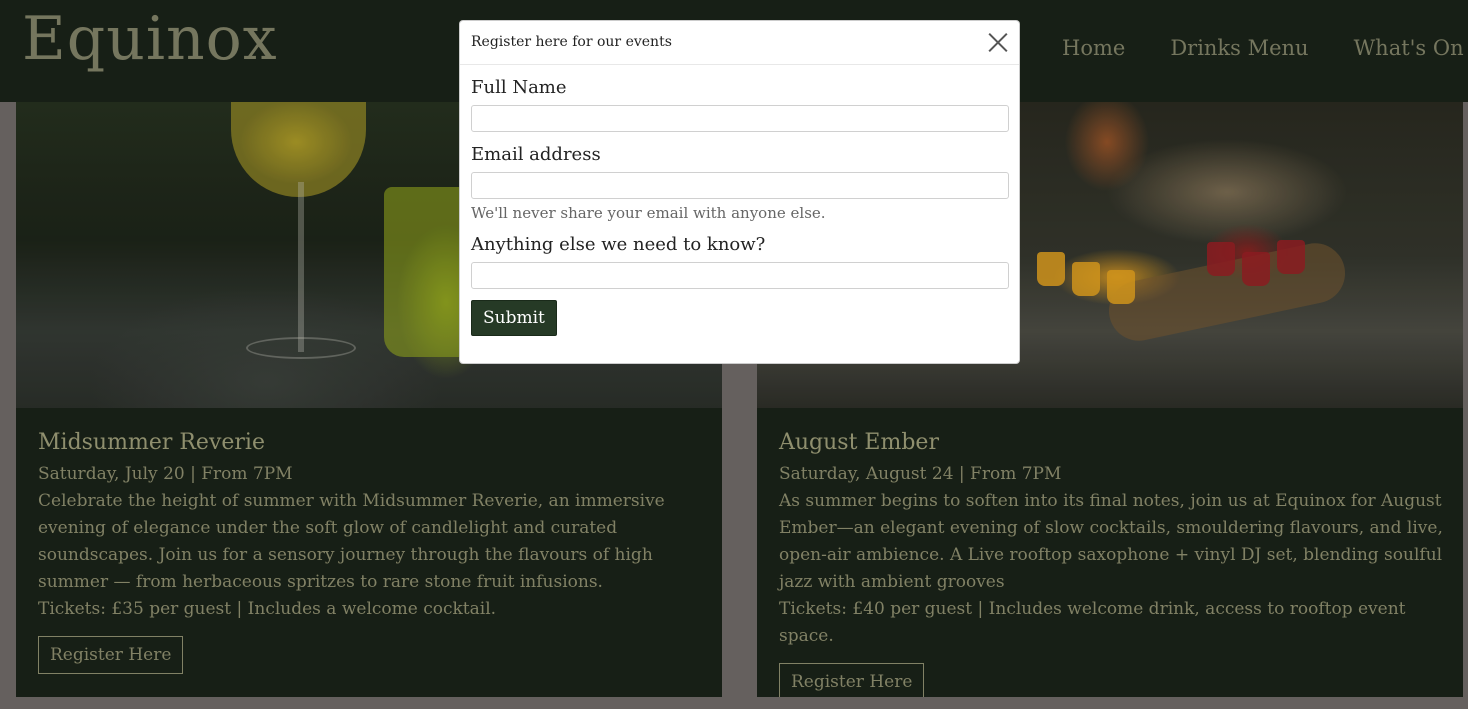 This screenshot has width=1468, height=709. I want to click on email-input, so click(740, 185).